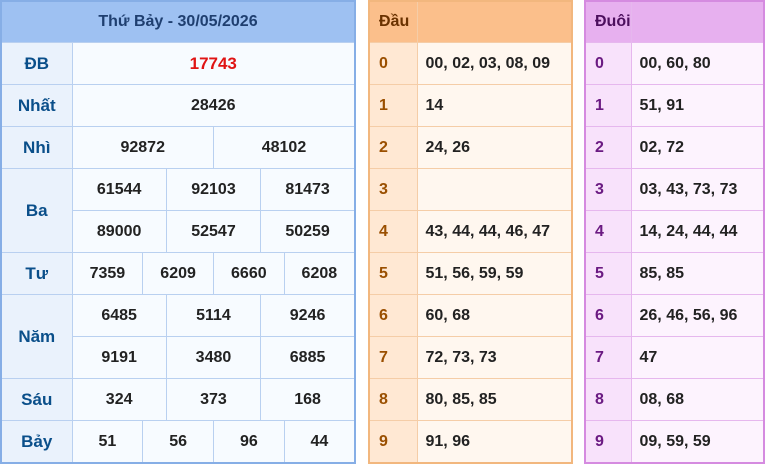 The height and width of the screenshot is (465, 765). What do you see at coordinates (697, 63) in the screenshot?
I see `tail-values: 00, 60, 80` at bounding box center [697, 63].